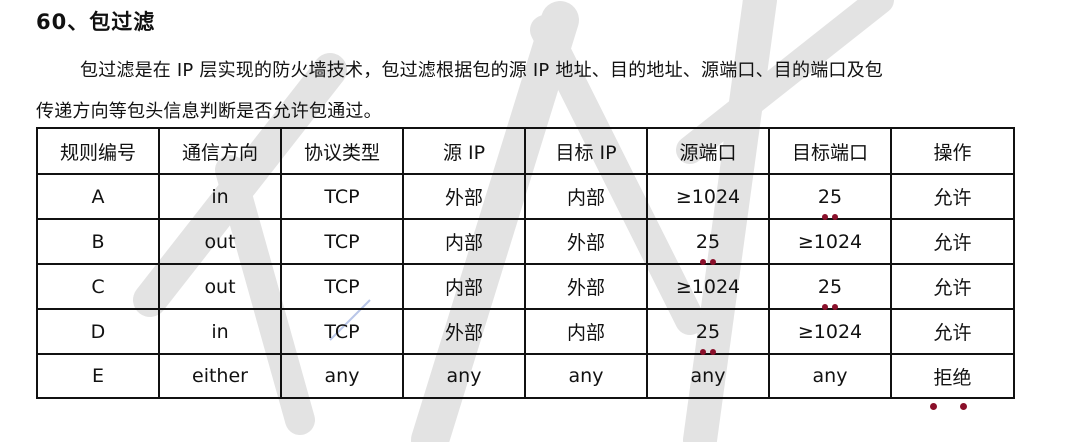 The image size is (1079, 442). I want to click on cell-rule-id: A, so click(98, 196).